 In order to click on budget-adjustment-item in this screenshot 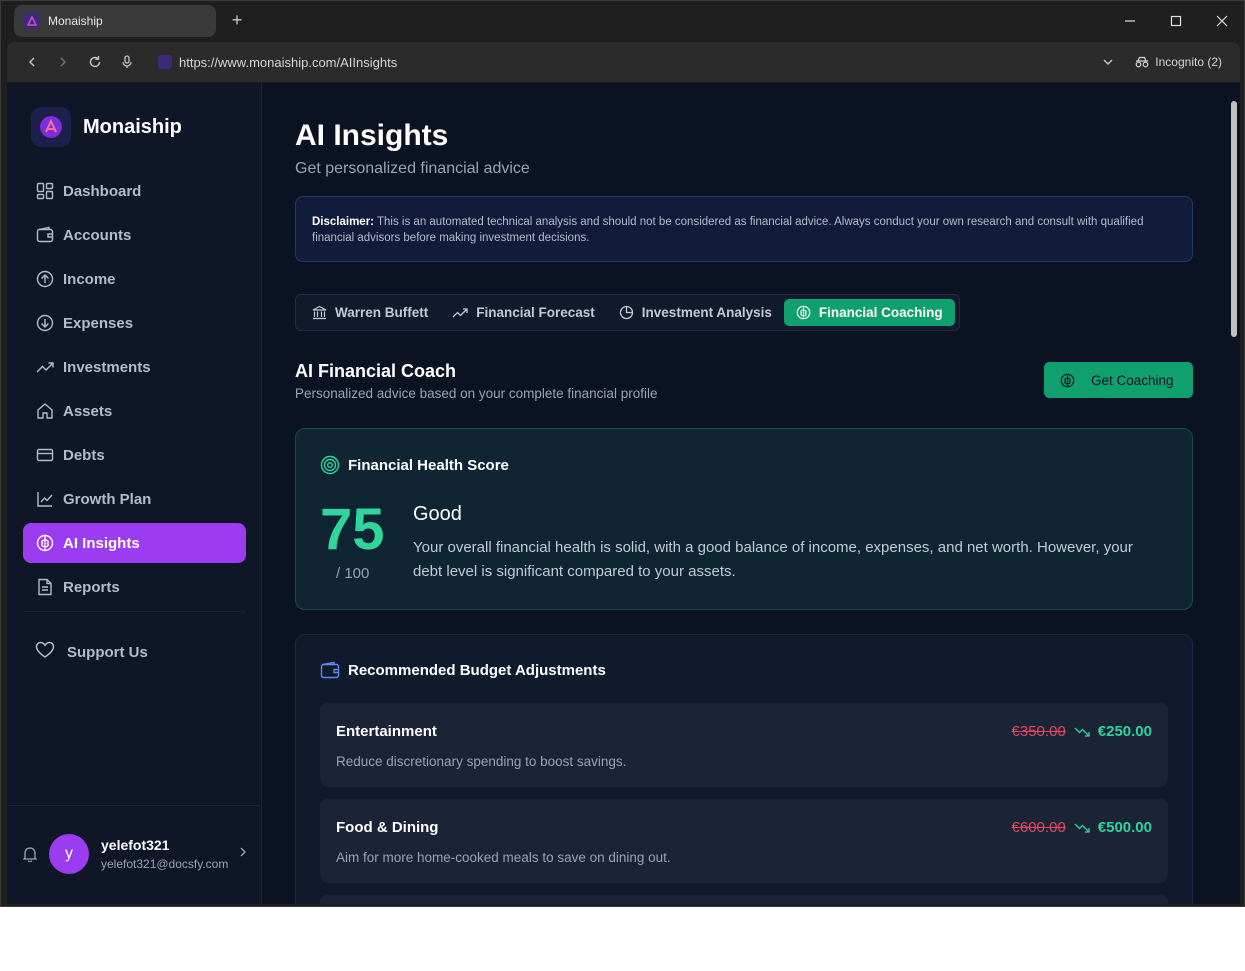, I will do `click(744, 899)`.